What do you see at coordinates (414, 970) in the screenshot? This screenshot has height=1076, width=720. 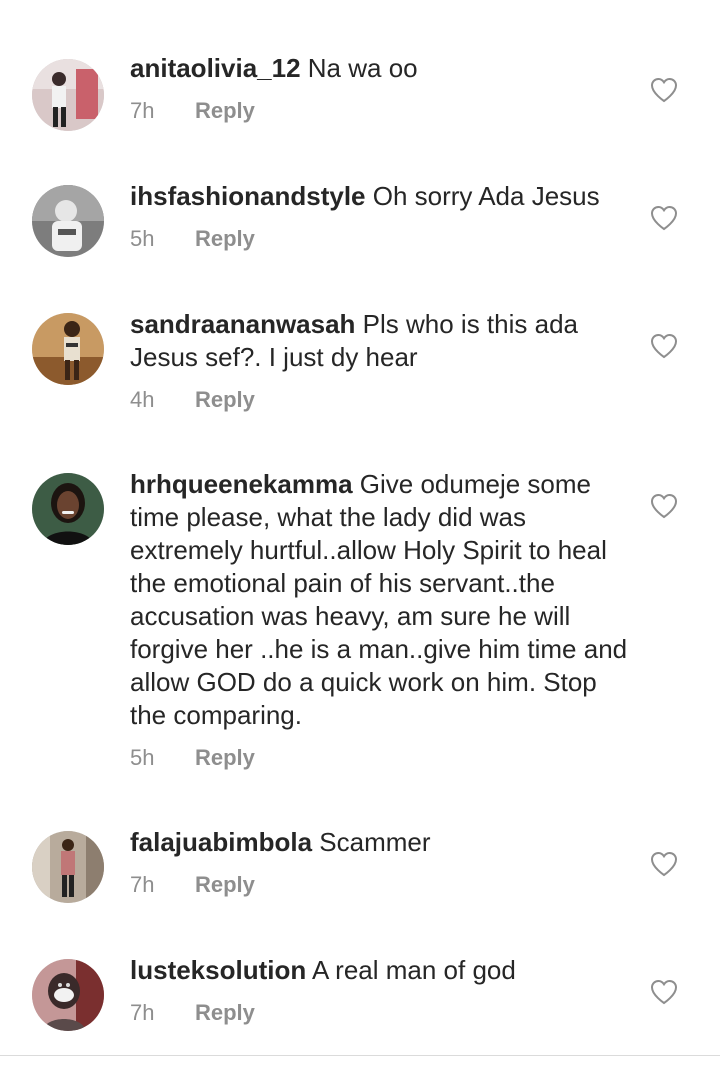 I see `comment-message: A real man of god` at bounding box center [414, 970].